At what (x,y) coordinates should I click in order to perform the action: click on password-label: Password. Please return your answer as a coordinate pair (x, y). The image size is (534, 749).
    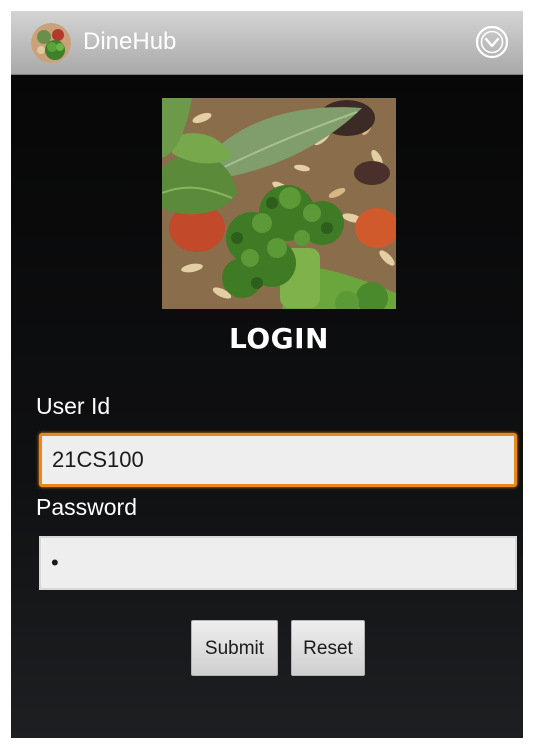
    Looking at the image, I should click on (86, 507).